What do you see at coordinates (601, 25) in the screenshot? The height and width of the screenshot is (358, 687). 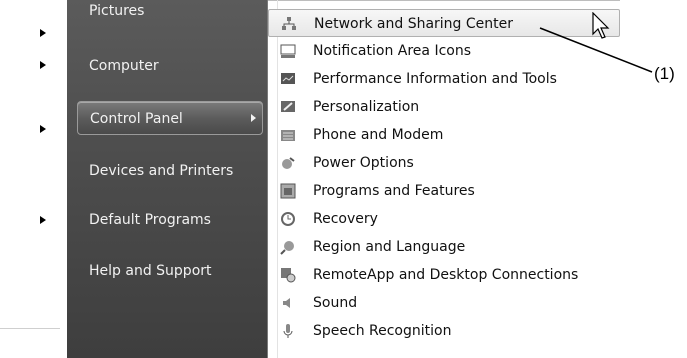 I see `mouse-cursor-icon` at bounding box center [601, 25].